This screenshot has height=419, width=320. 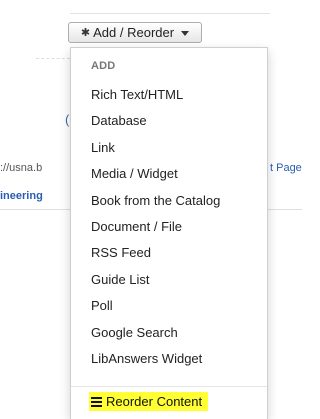 I want to click on menu-item-rich-text-html: Rich Text/HTML, so click(x=169, y=95).